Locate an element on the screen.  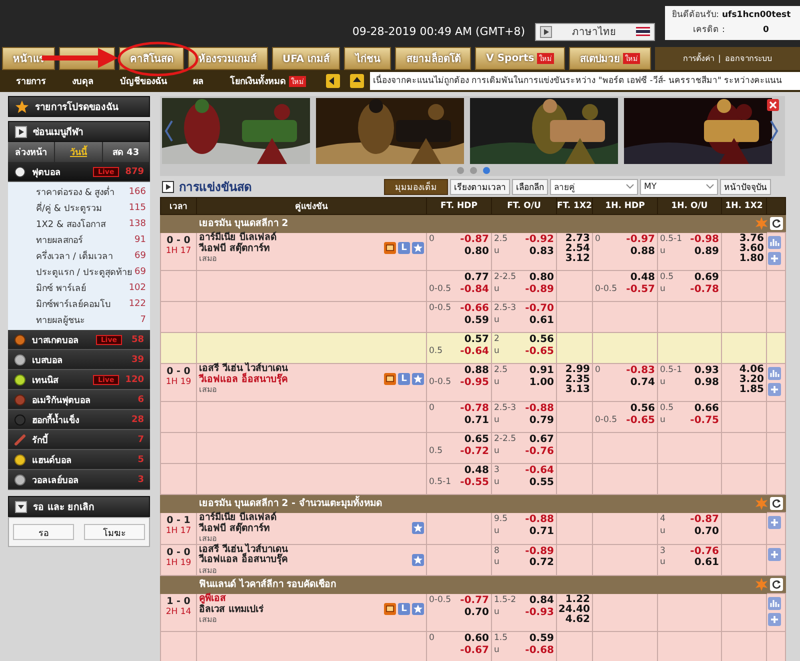
logout-link: ออกจากระบบ is located at coordinates (748, 58).